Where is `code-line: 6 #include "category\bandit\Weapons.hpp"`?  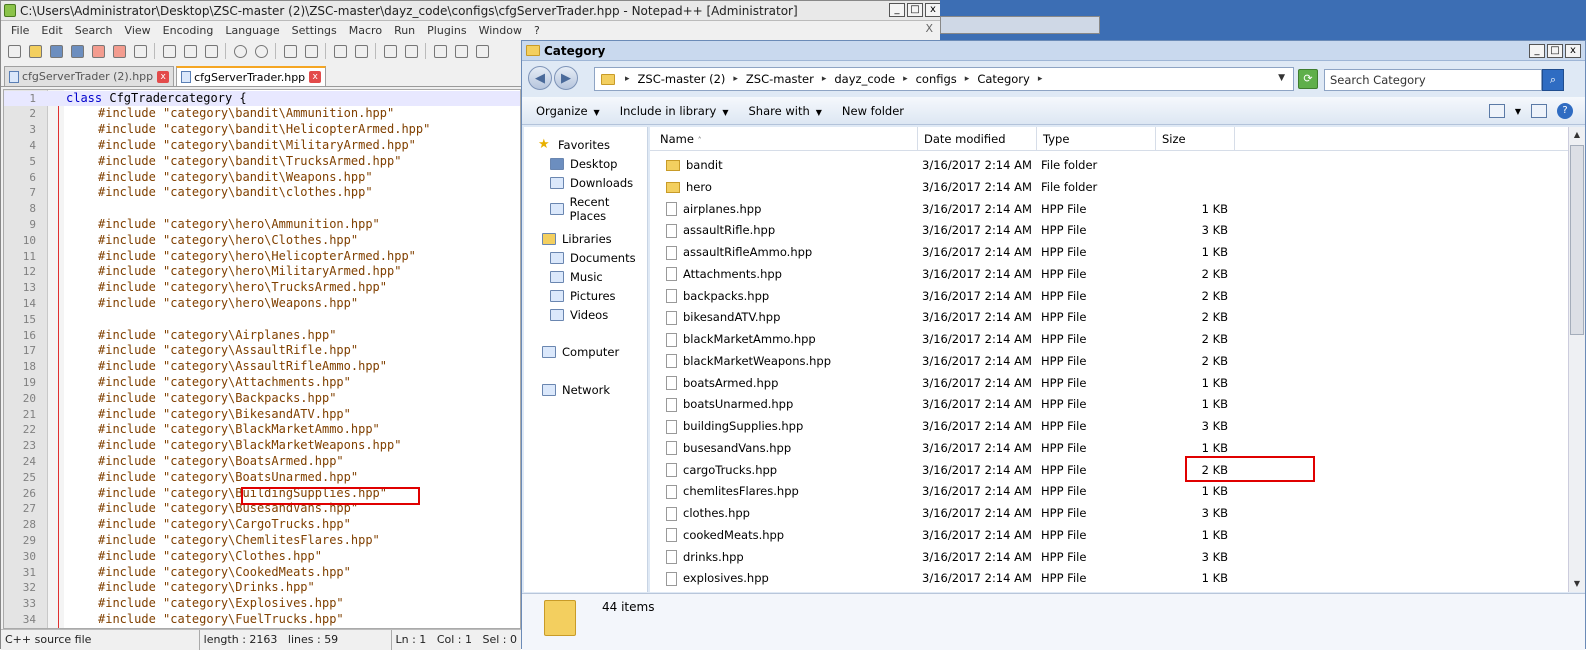 code-line: 6 #include "category\bandit\Weapons.hpp" is located at coordinates (262, 178).